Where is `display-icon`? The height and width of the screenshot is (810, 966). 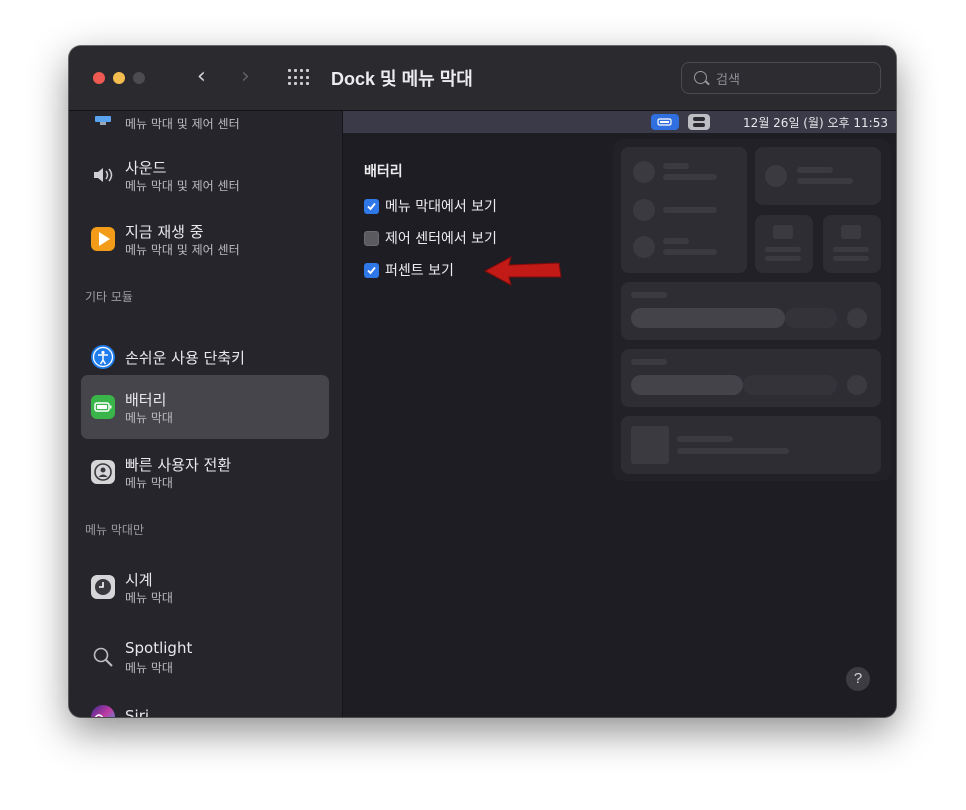 display-icon is located at coordinates (103, 118).